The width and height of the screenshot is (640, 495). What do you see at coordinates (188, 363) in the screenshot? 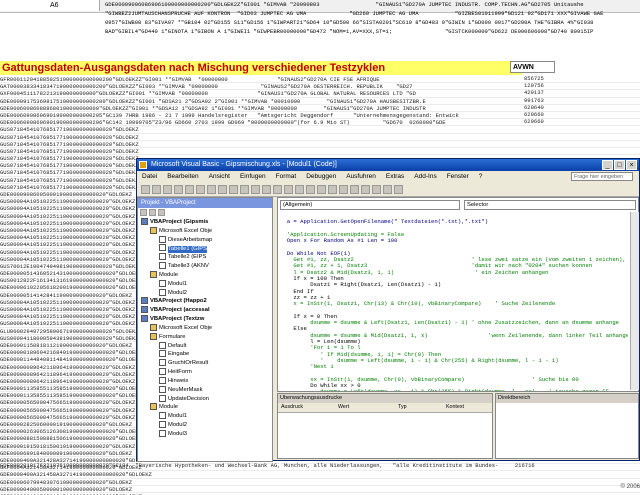
I see `tree-item-label: GruchtOrResult` at bounding box center [188, 363].